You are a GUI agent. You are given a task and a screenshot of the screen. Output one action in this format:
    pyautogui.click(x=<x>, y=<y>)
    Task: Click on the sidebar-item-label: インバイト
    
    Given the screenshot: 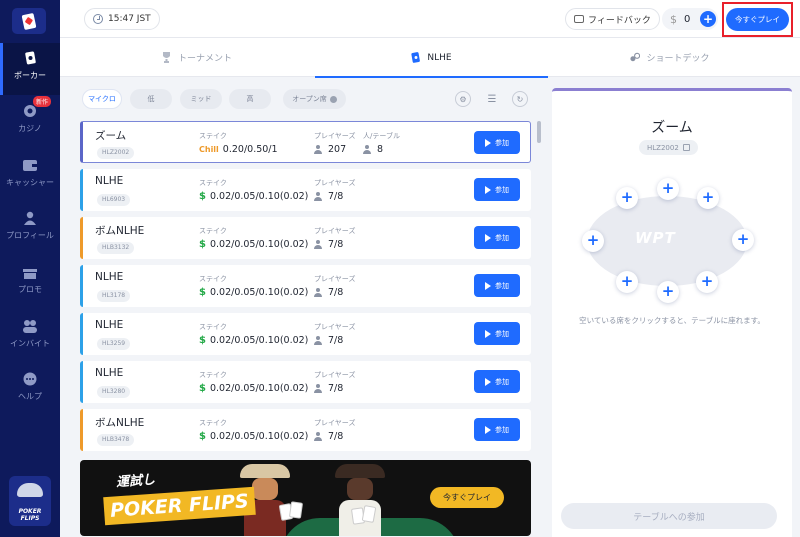 What is the action you would take?
    pyautogui.click(x=30, y=343)
    